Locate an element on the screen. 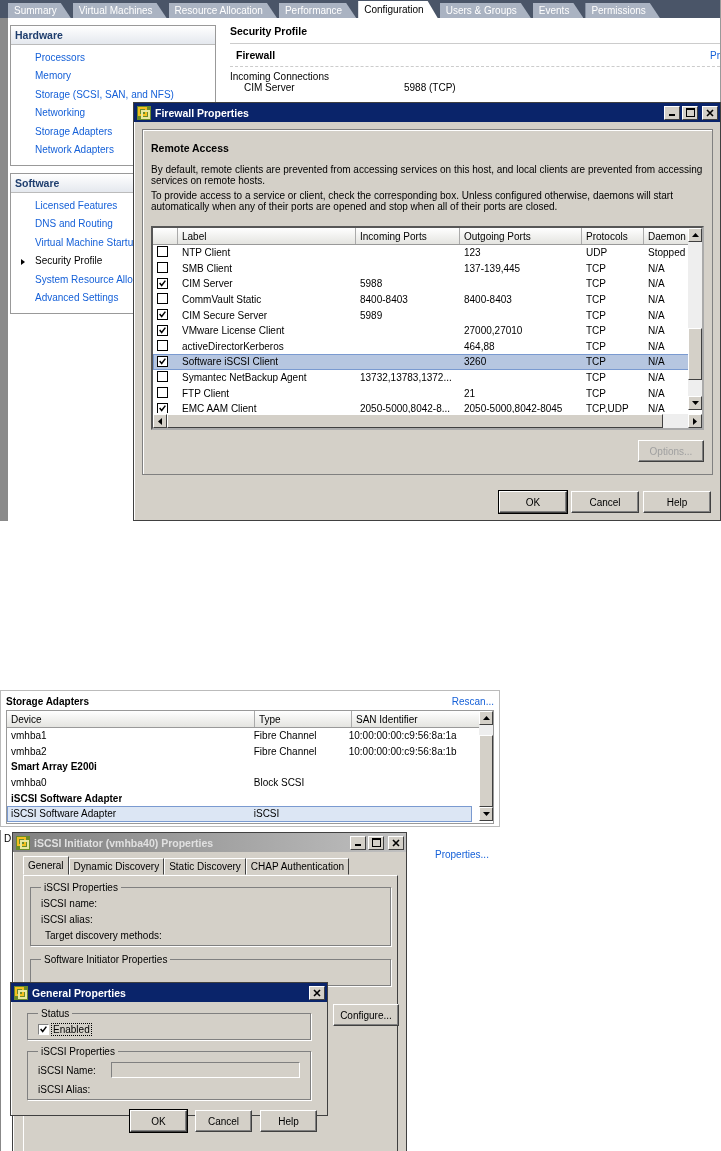 This screenshot has height=1151, width=721. column-header: Device is located at coordinates (131, 719).